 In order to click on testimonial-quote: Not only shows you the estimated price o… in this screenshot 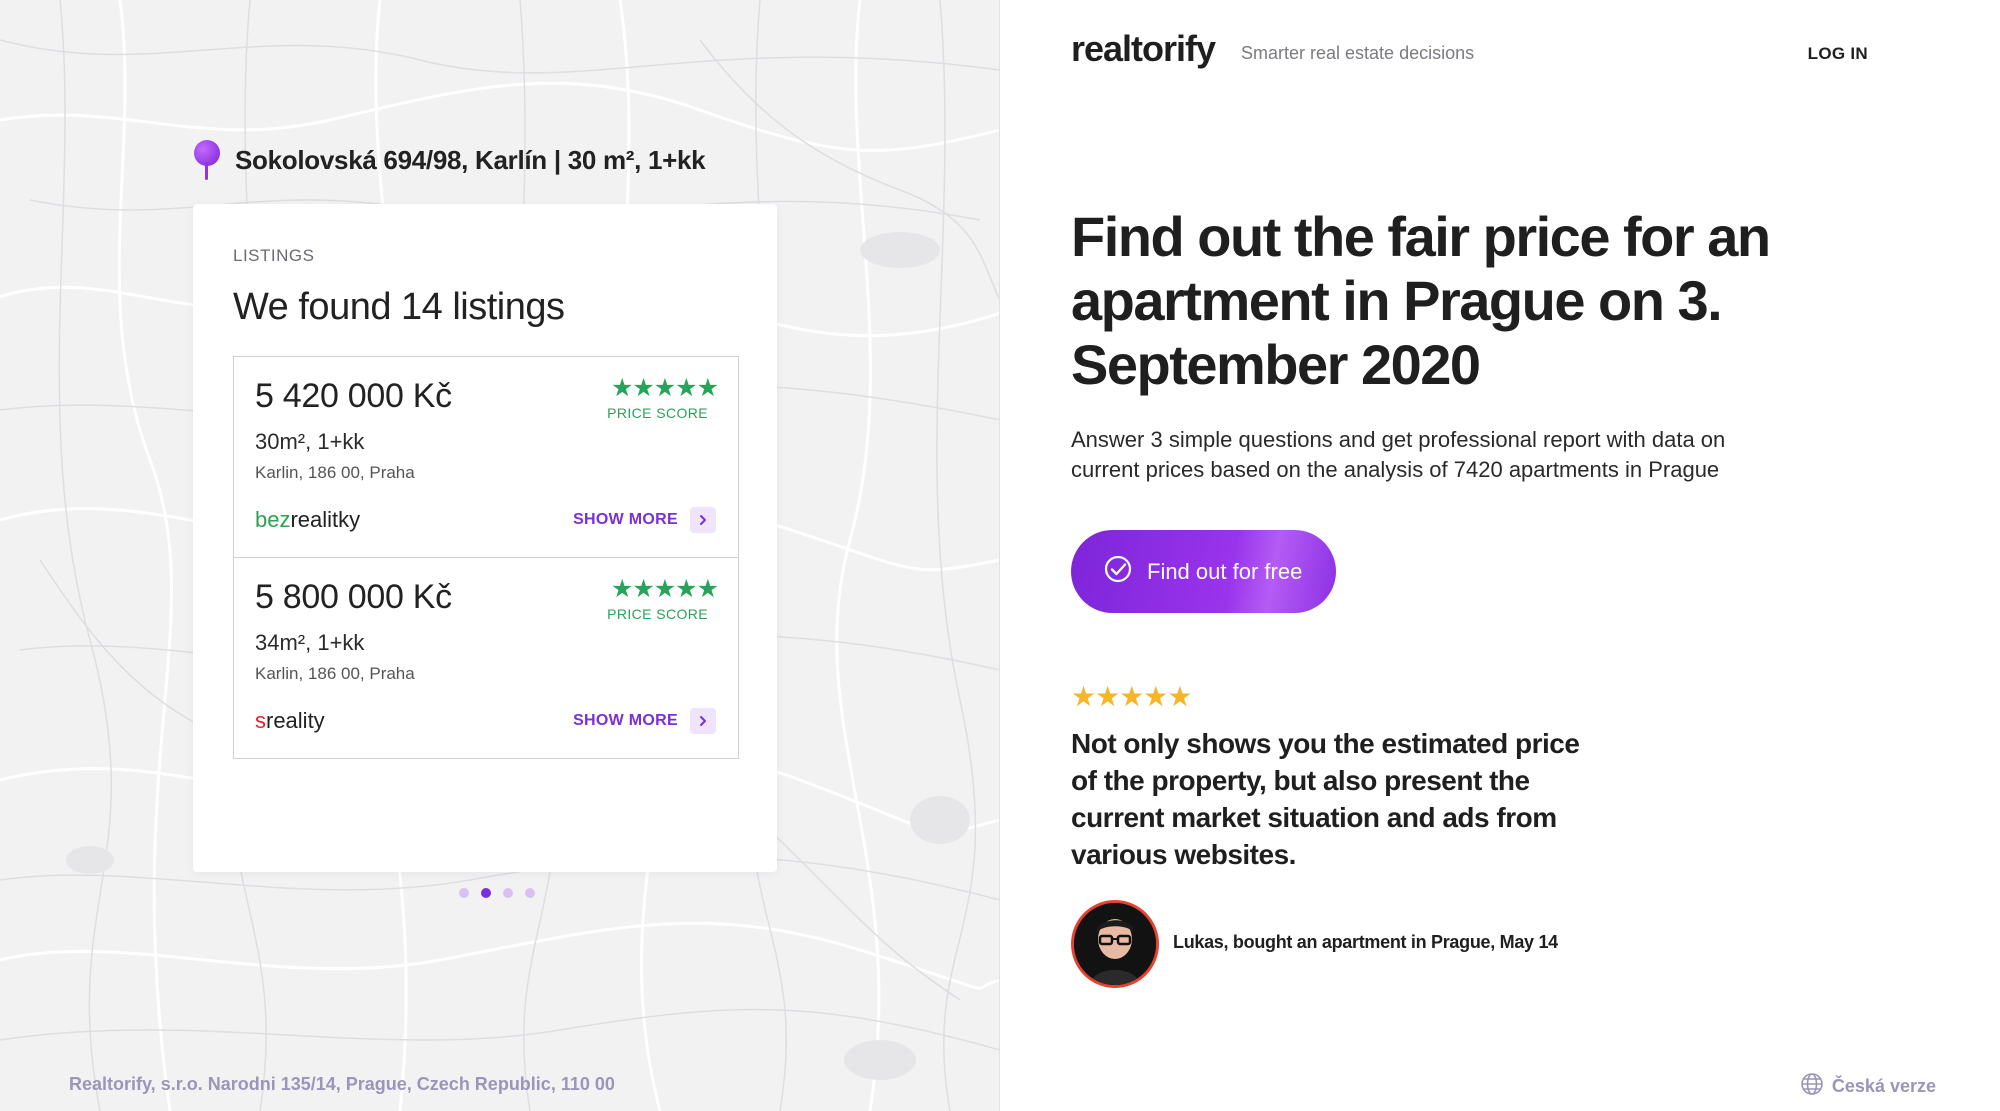, I will do `click(1325, 799)`.